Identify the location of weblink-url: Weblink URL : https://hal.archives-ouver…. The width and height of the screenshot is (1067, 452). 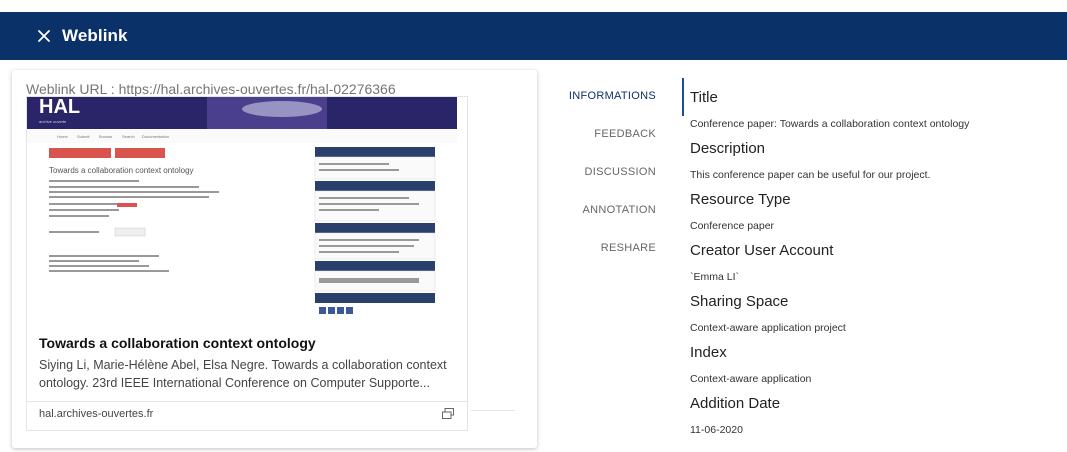
(211, 89).